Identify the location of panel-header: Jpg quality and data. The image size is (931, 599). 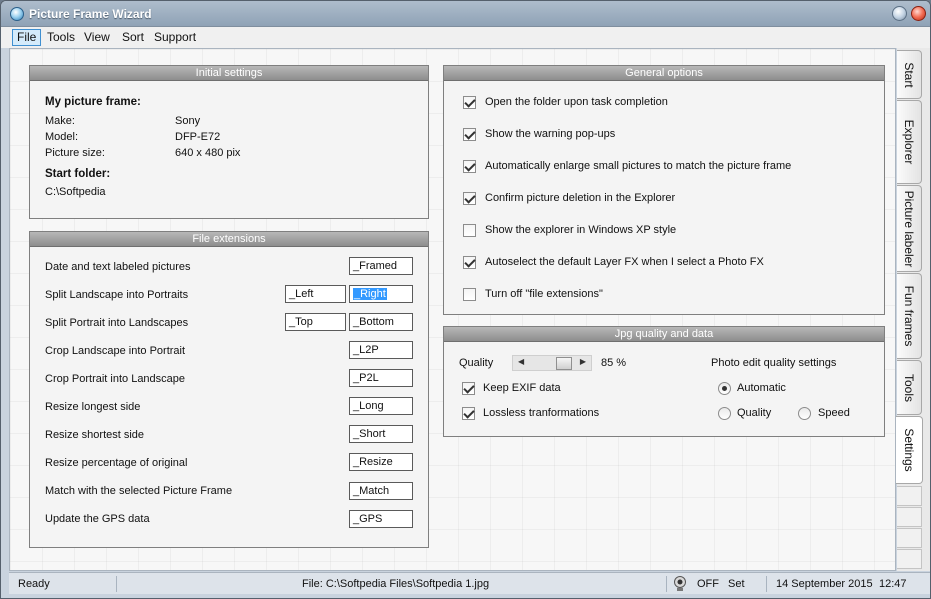
(664, 334).